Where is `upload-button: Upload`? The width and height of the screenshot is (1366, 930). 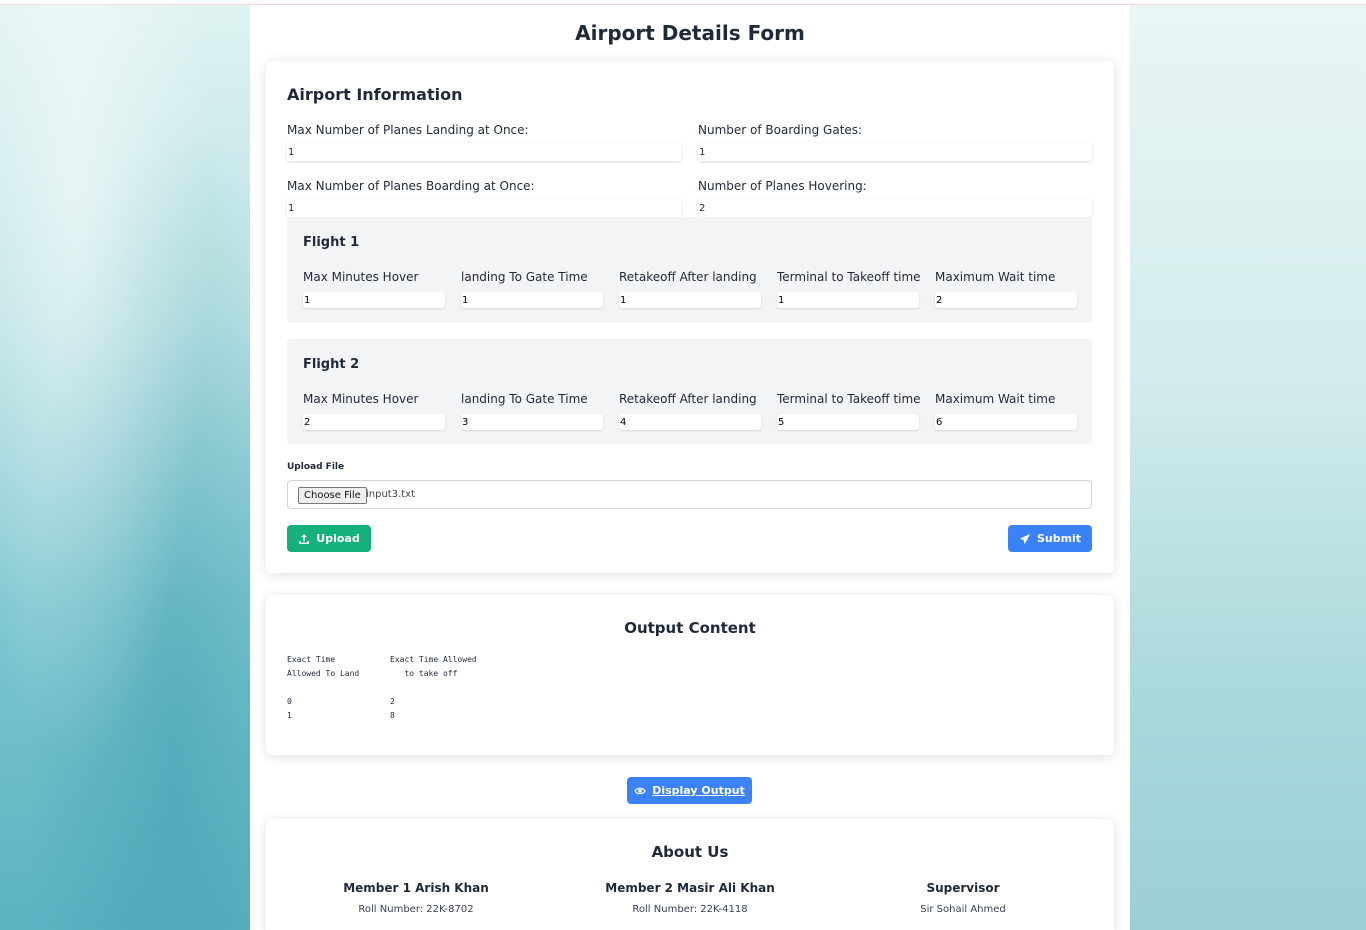 upload-button: Upload is located at coordinates (329, 538).